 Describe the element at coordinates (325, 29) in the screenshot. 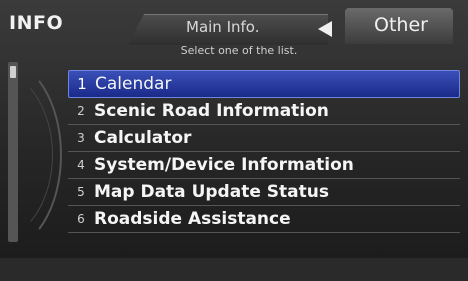

I see `tab-left-arrow-icon` at that location.